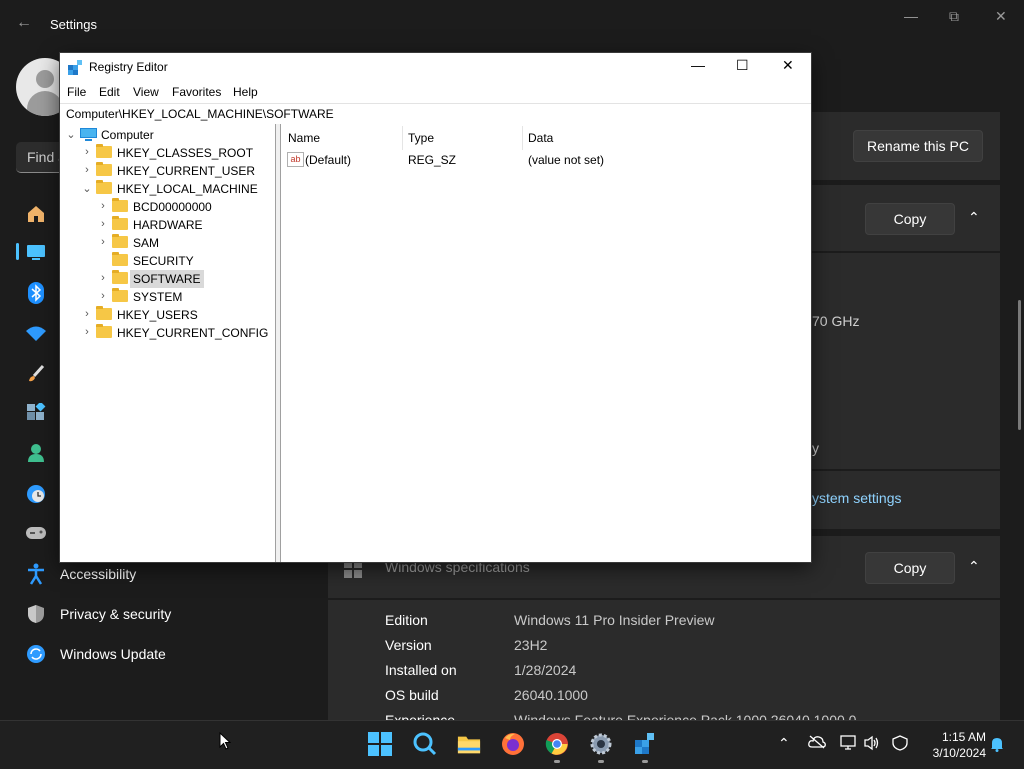 The height and width of the screenshot is (769, 1024). Describe the element at coordinates (186, 171) in the screenshot. I see `tree-label: HKEY_CURRENT_USER` at that location.